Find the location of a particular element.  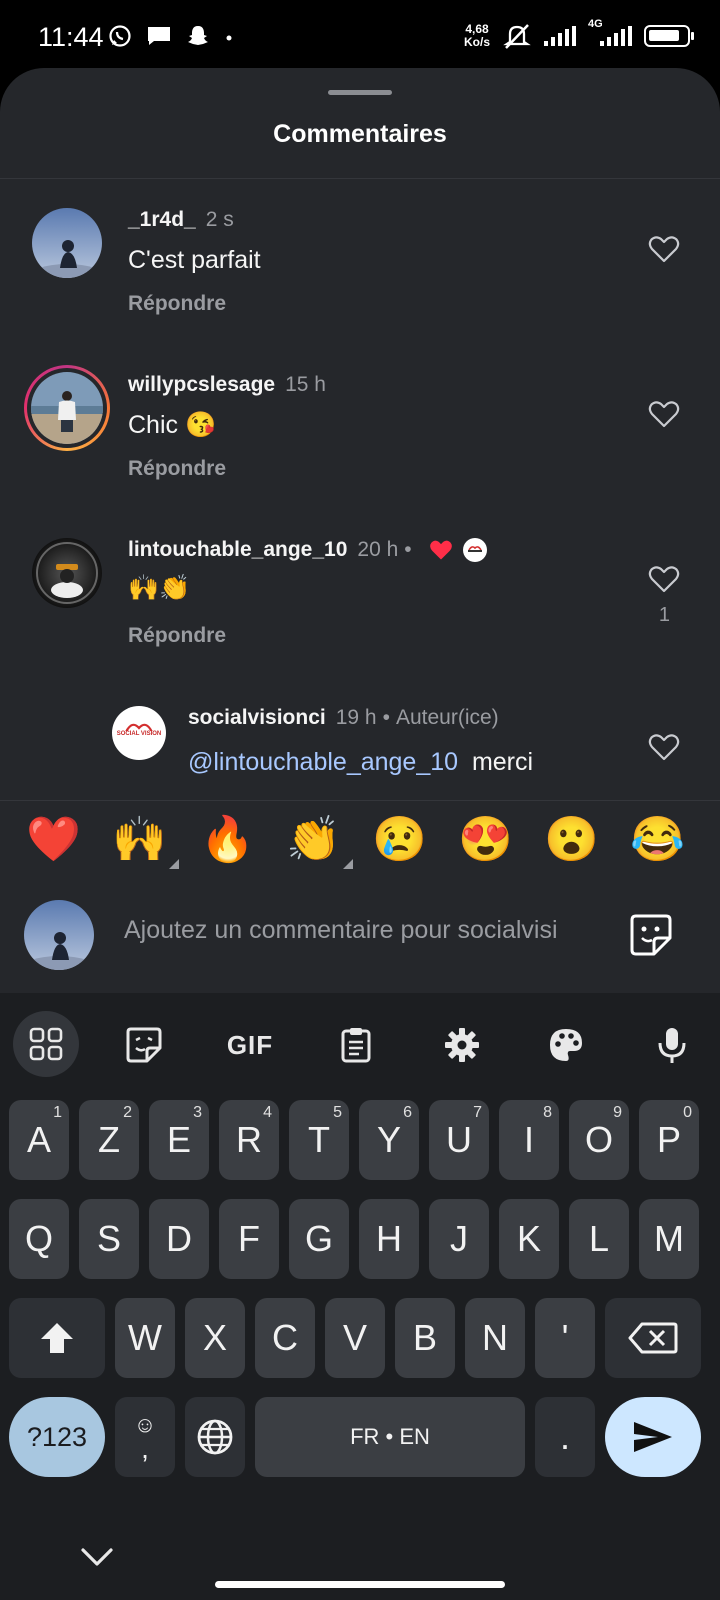

comment-username: willypcslesage is located at coordinates (201, 384).